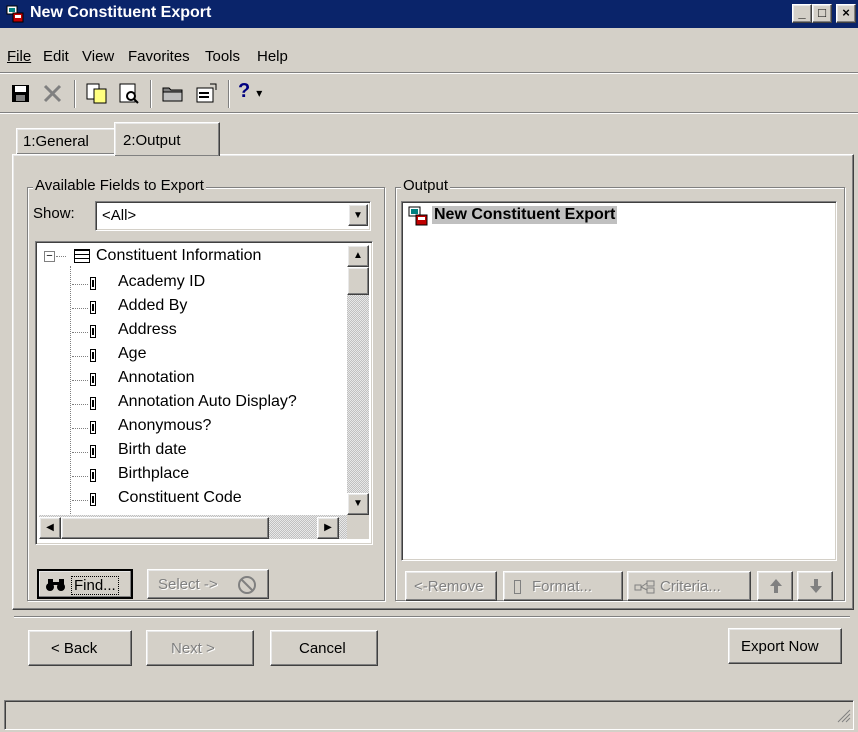 The height and width of the screenshot is (732, 858). What do you see at coordinates (208, 584) in the screenshot?
I see `select-button: Select ->` at bounding box center [208, 584].